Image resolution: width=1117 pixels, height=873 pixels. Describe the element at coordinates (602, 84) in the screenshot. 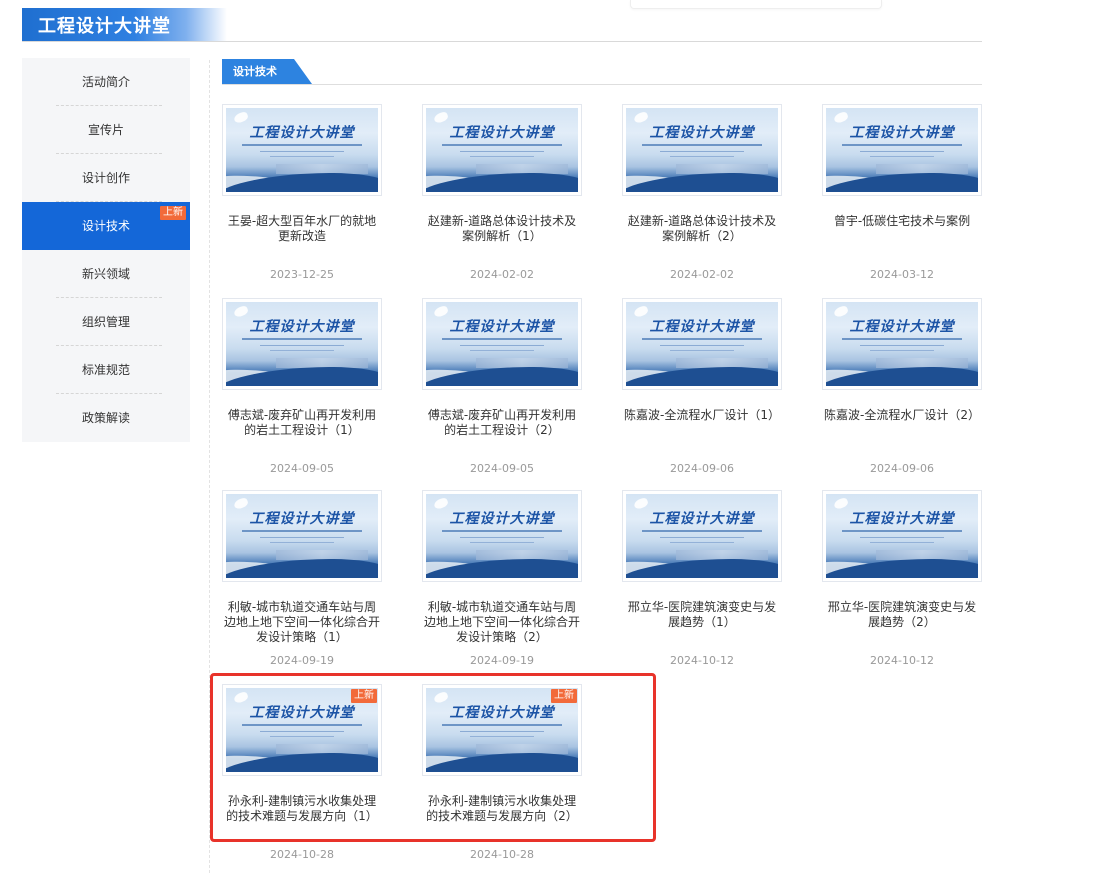

I see `section-divider` at that location.